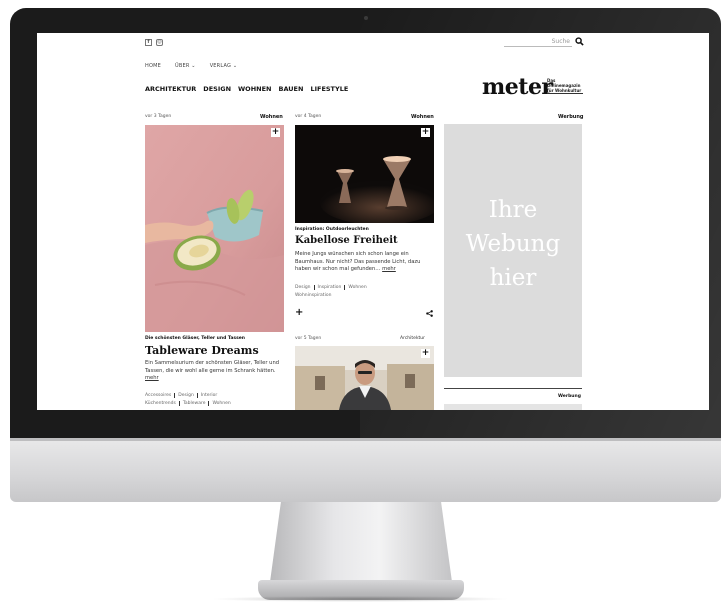  Describe the element at coordinates (538, 42) in the screenshot. I see `search-input: Suche` at that location.